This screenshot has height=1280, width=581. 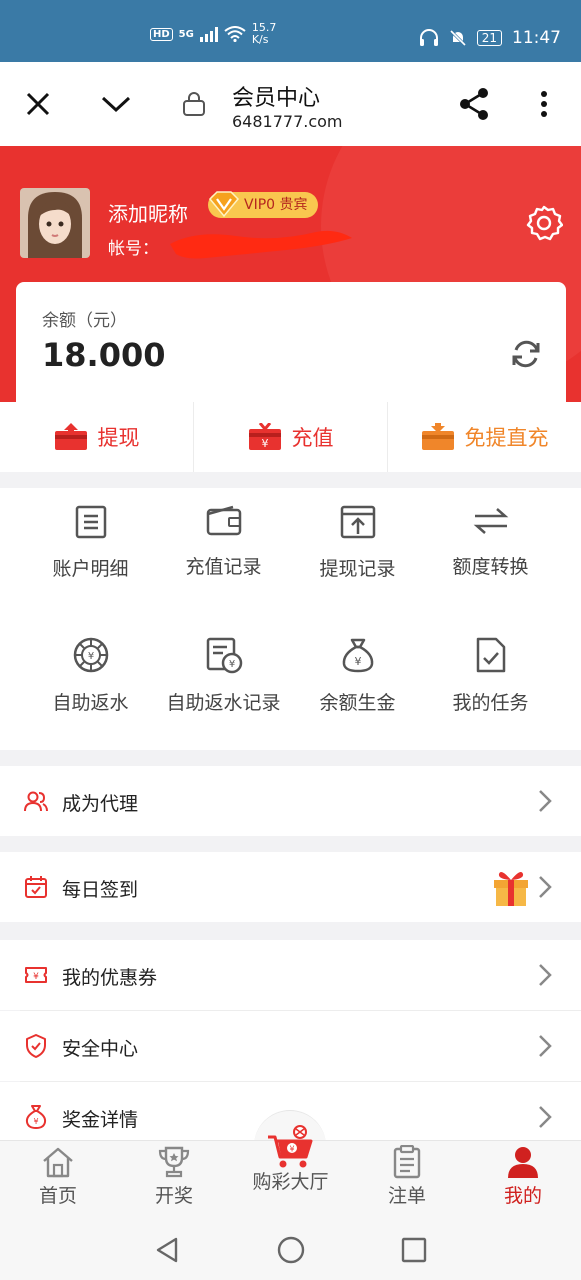 I want to click on system-navigation-bar, so click(x=290, y=1250).